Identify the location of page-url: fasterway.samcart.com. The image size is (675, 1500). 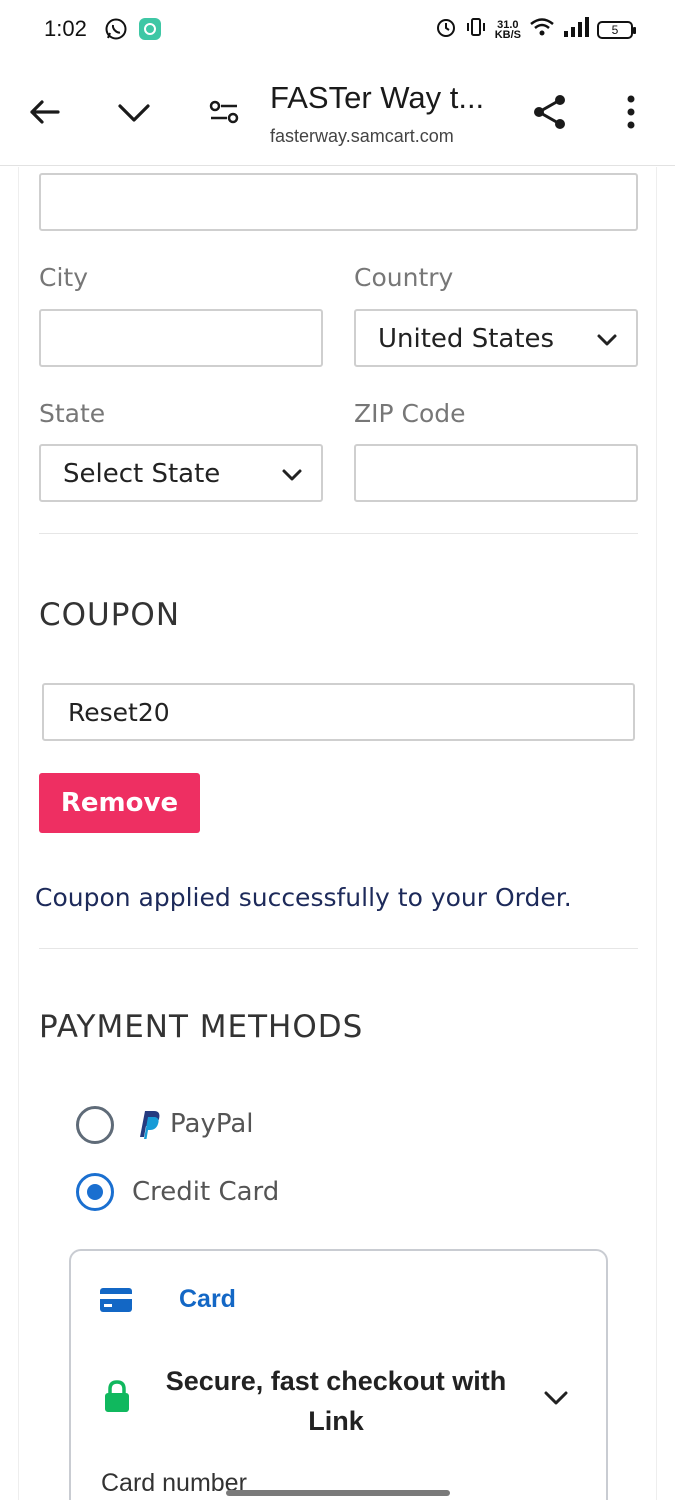
(362, 136).